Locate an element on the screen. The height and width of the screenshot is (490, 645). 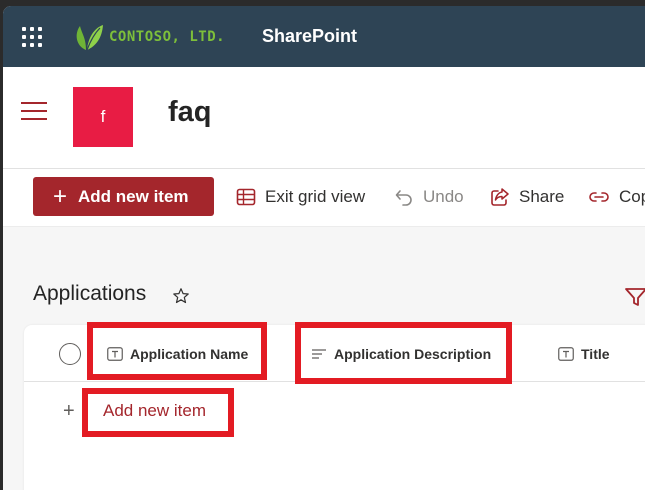
copy-link-button: Copy link is located at coordinates (616, 197).